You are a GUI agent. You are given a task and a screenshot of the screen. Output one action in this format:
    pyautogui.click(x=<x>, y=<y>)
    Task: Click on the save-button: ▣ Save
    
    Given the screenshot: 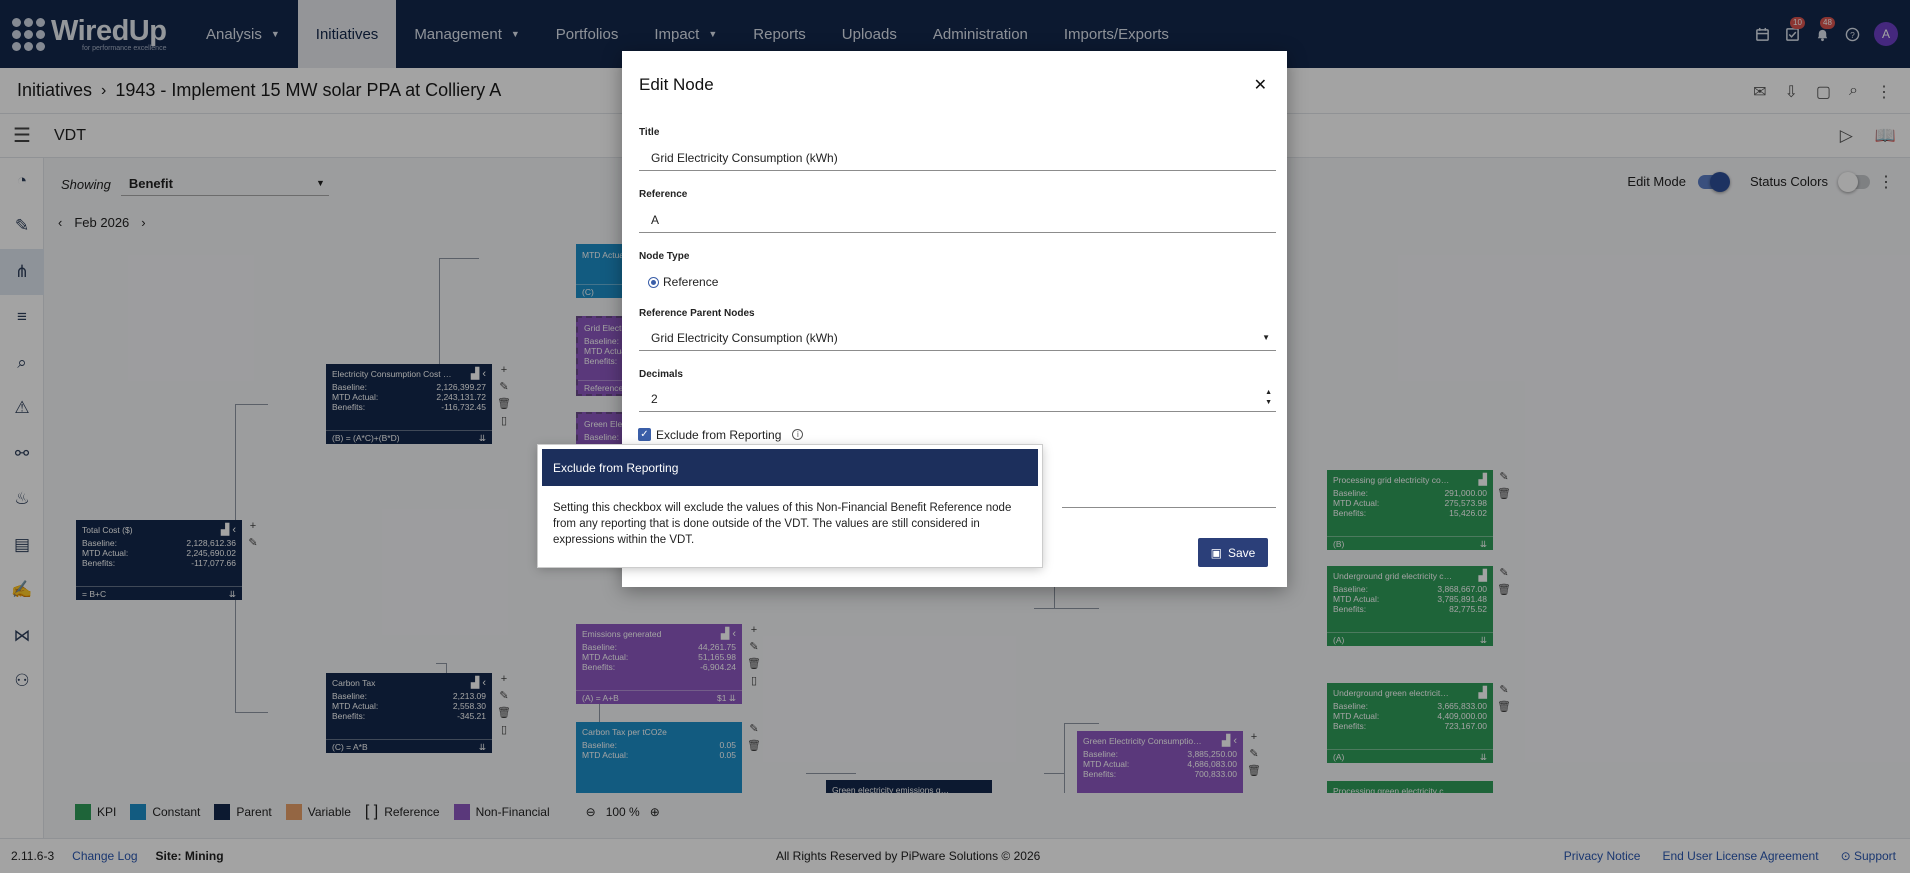 What is the action you would take?
    pyautogui.click(x=1233, y=552)
    